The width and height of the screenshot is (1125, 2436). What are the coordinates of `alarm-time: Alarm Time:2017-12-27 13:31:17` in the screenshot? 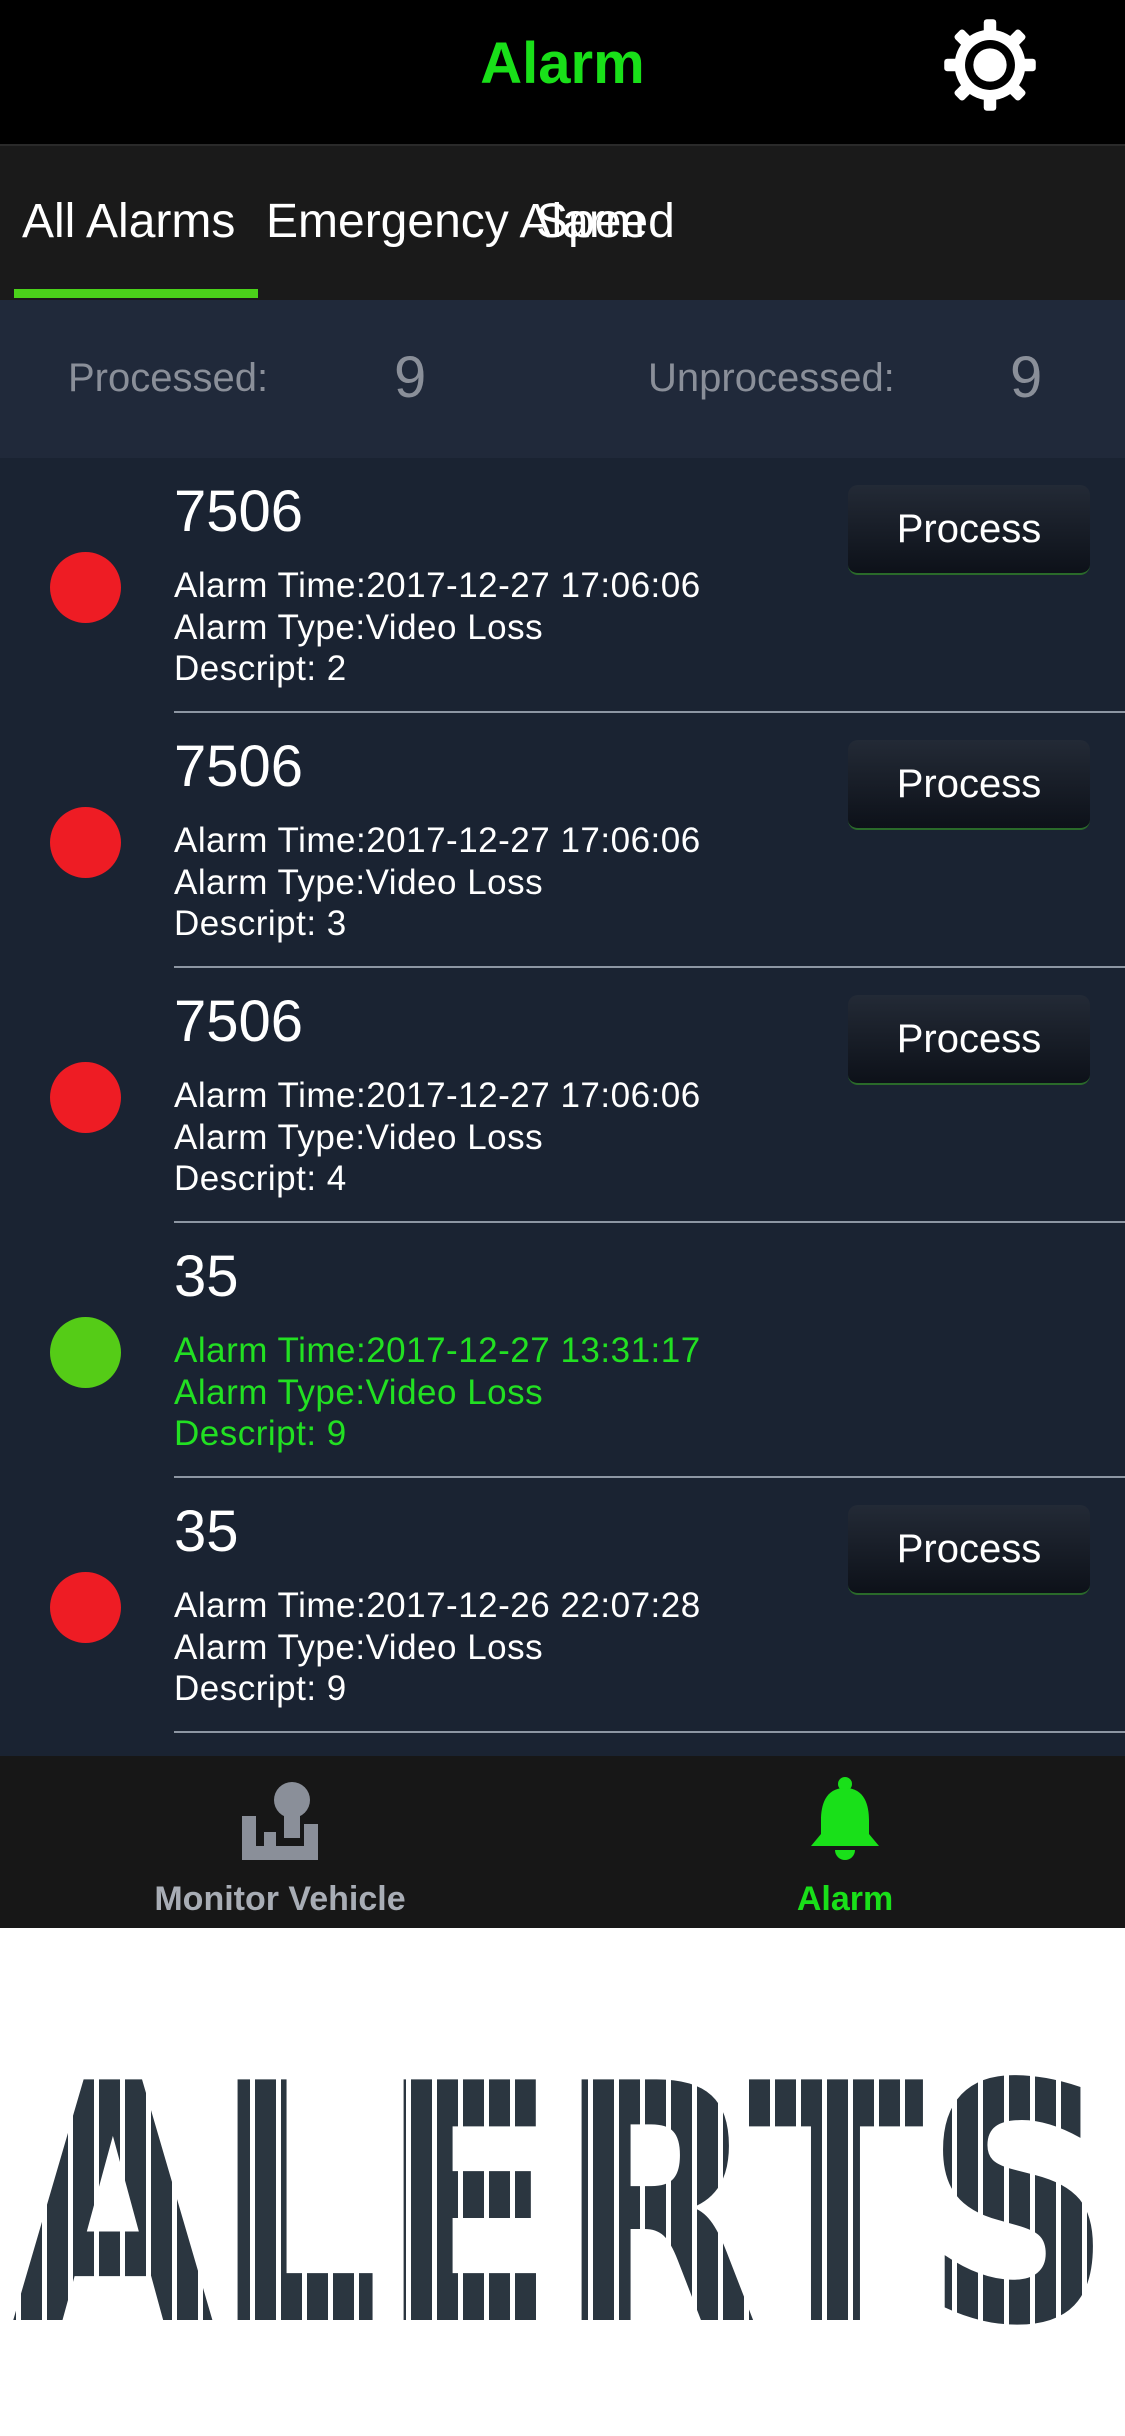 It's located at (437, 1350).